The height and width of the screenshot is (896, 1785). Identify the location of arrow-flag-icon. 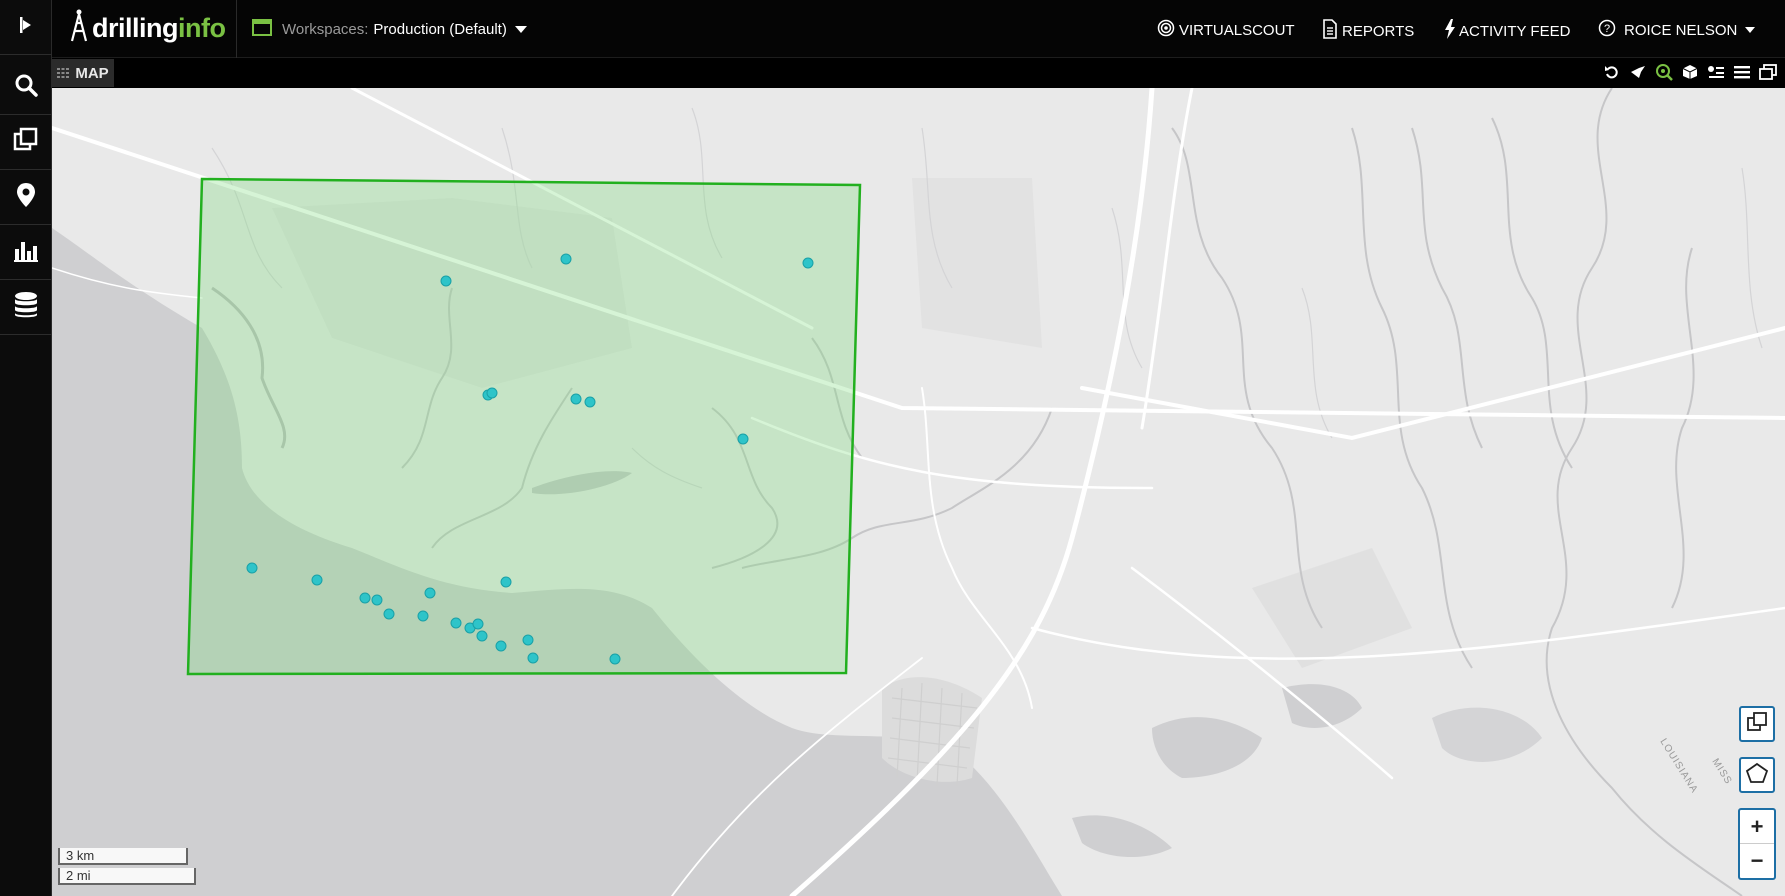
(26, 27).